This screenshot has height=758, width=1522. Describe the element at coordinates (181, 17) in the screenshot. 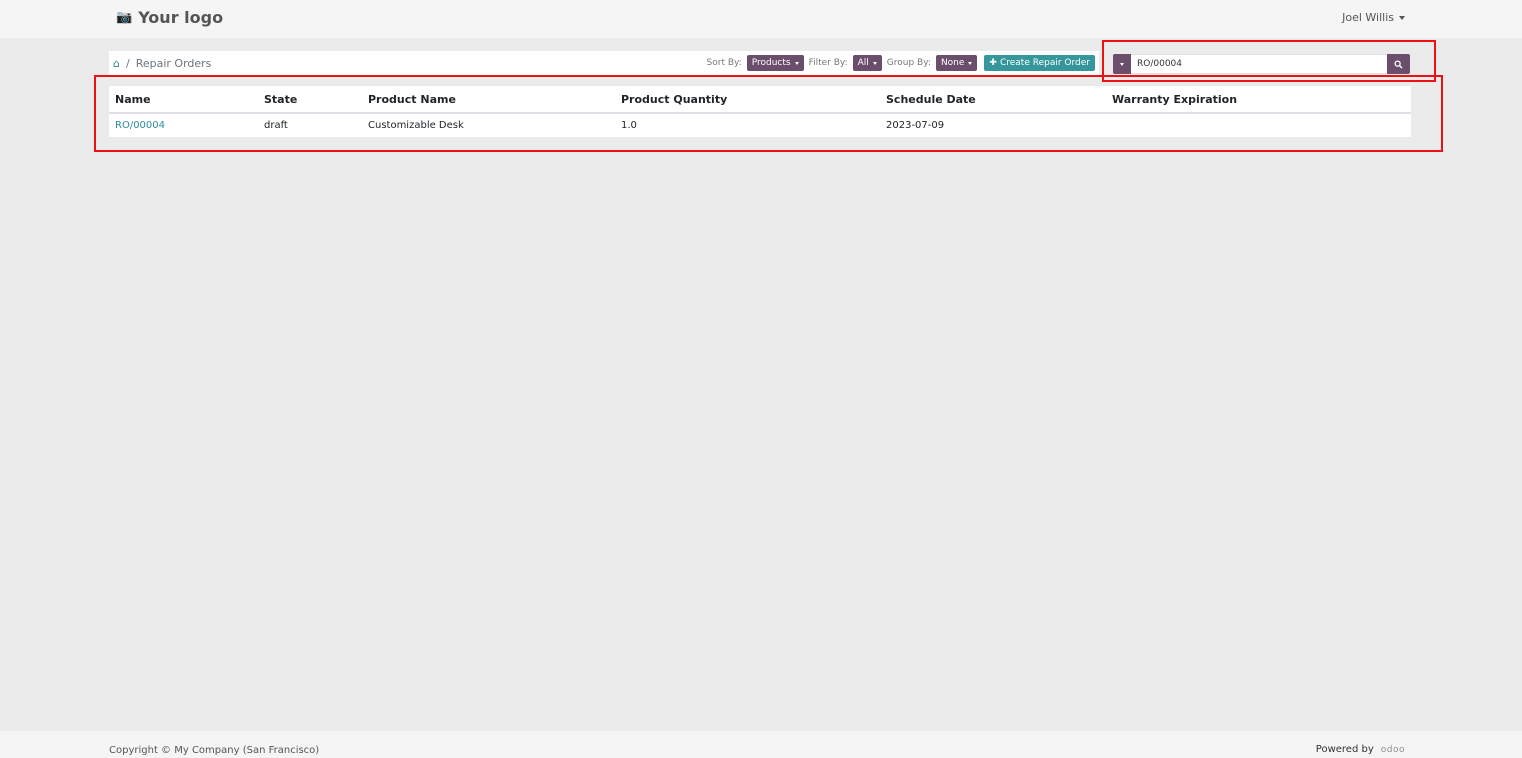

I see `logo-text: Your logo` at that location.